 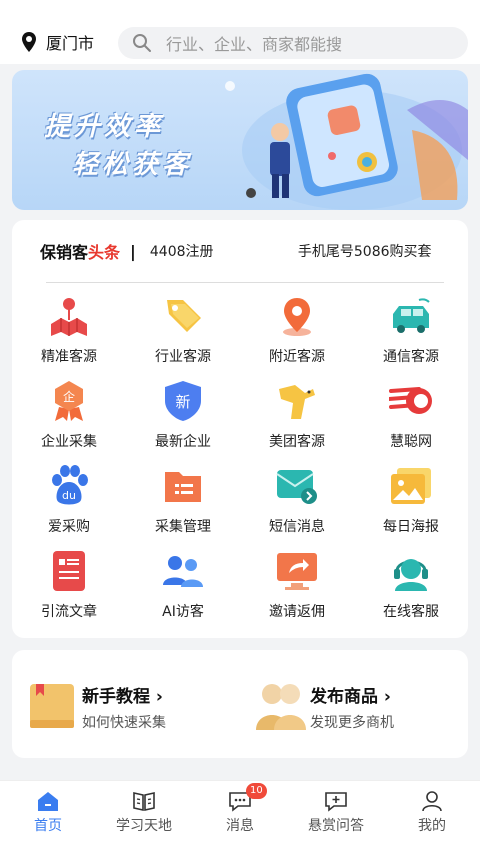 I want to click on grid-label: 精准客源, so click(x=69, y=357).